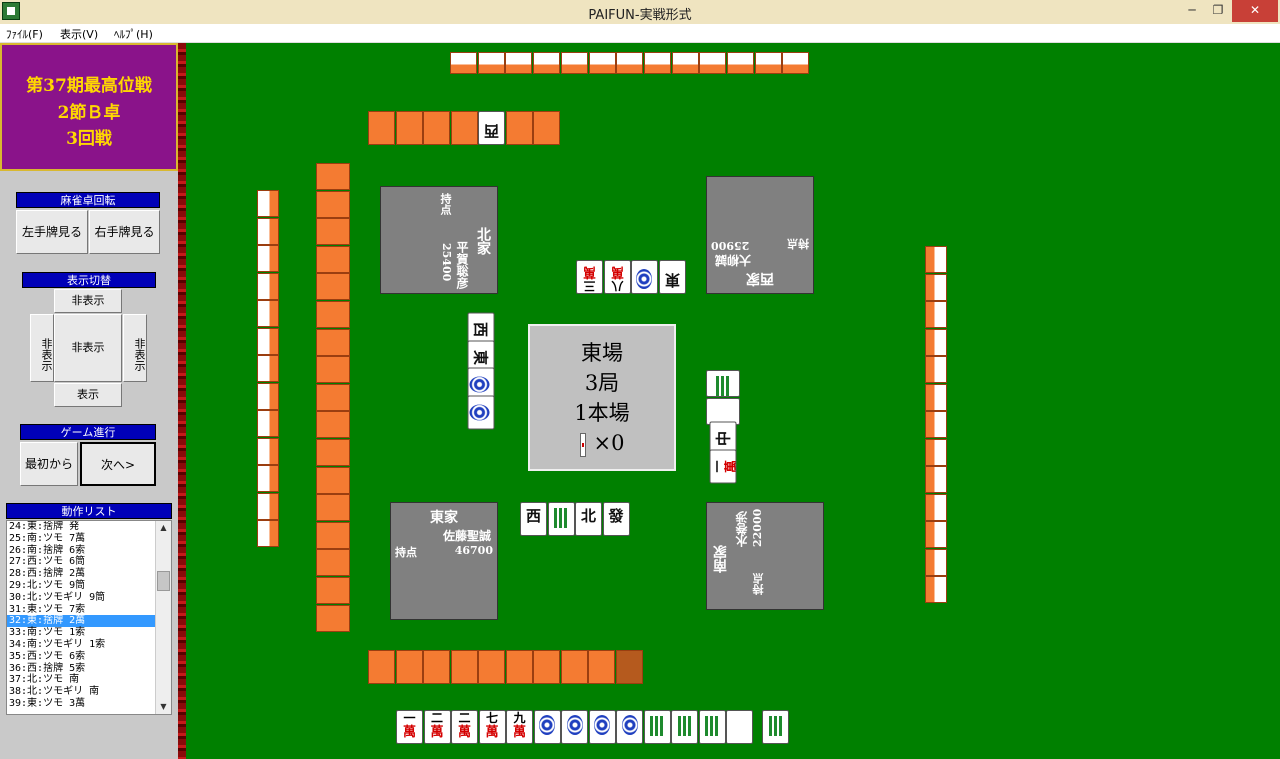 The width and height of the screenshot is (1280, 759). What do you see at coordinates (89, 562) in the screenshot?
I see `action-list-item: 27:西:ツモ 6筒` at bounding box center [89, 562].